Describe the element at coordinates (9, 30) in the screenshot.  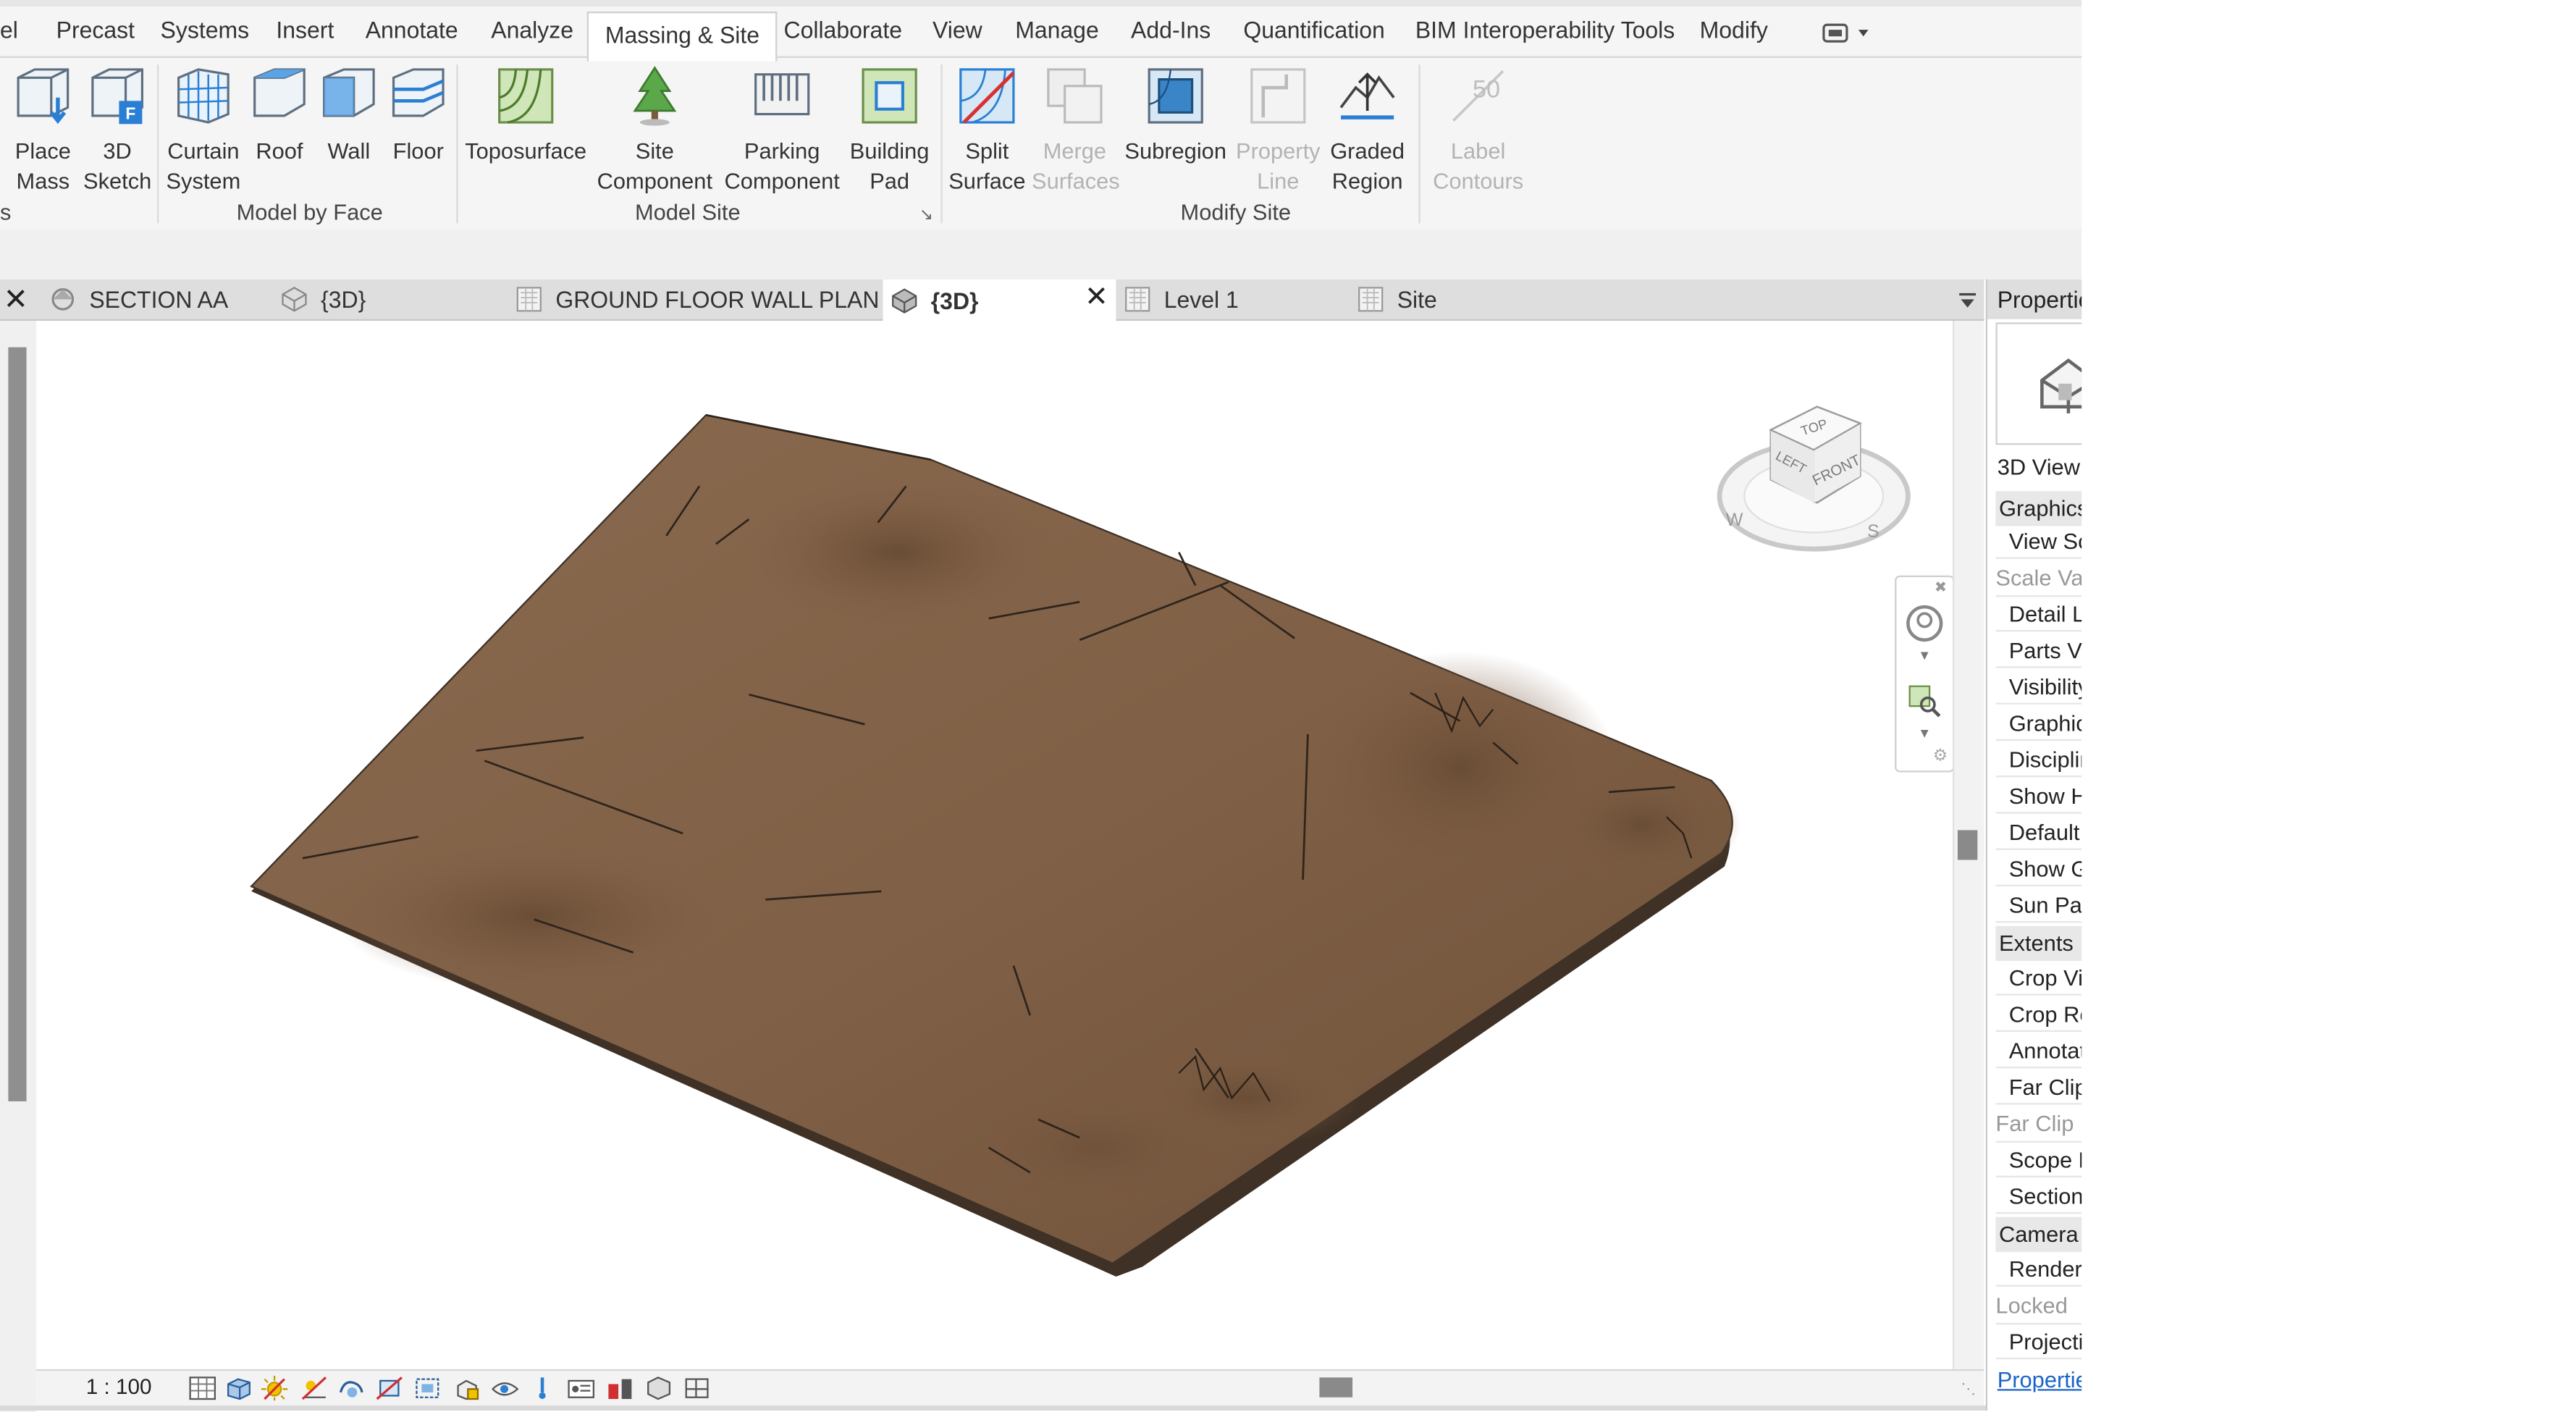
I see `tab-model: el` at that location.